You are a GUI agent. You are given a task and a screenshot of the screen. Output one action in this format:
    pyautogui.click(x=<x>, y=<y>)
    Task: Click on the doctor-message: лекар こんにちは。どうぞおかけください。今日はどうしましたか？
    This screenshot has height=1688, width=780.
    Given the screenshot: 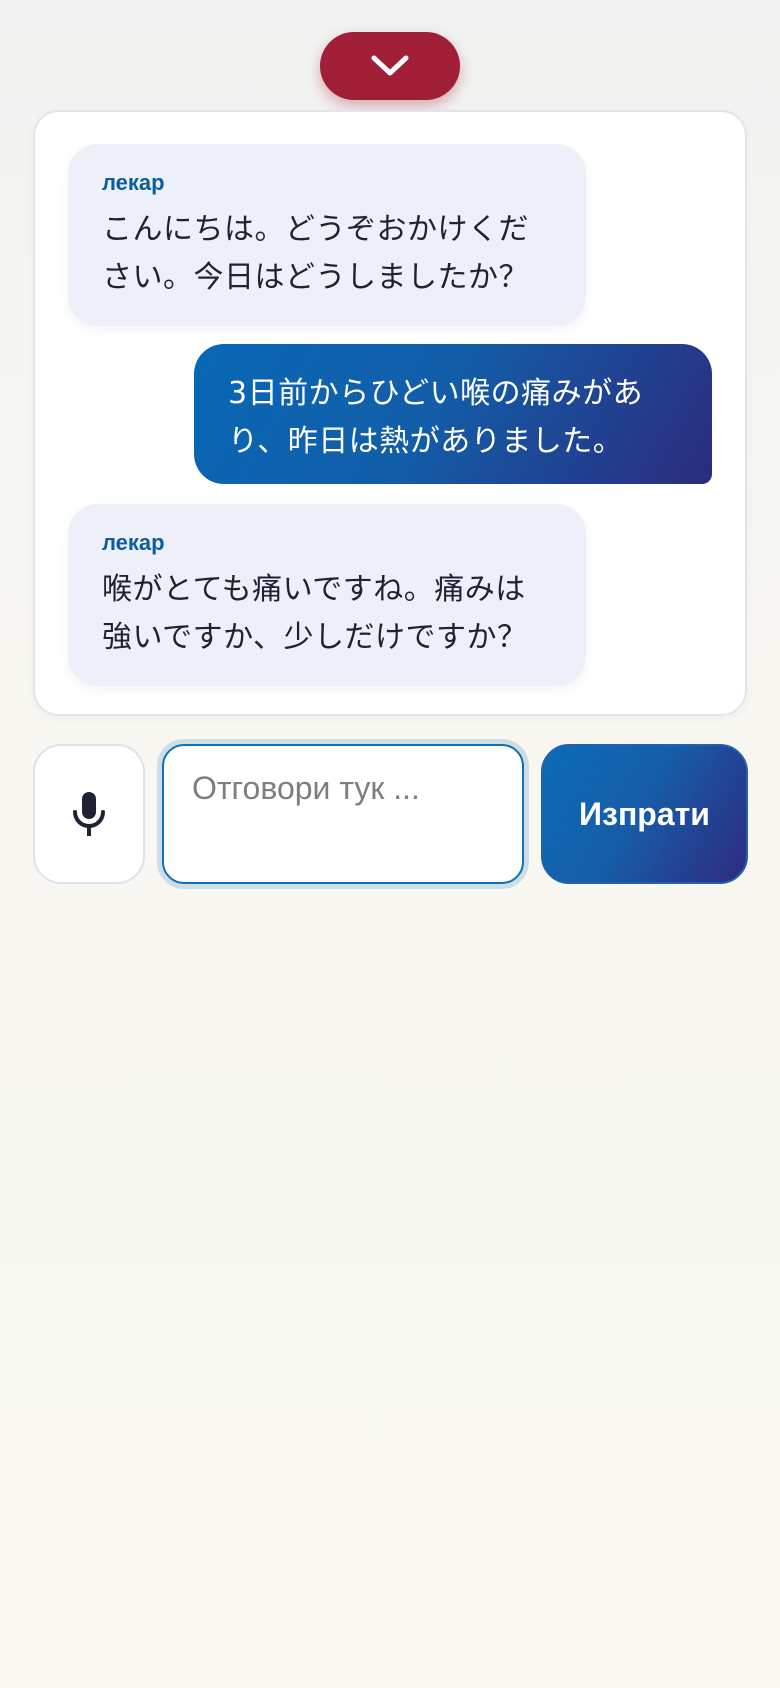 What is the action you would take?
    pyautogui.click(x=327, y=235)
    